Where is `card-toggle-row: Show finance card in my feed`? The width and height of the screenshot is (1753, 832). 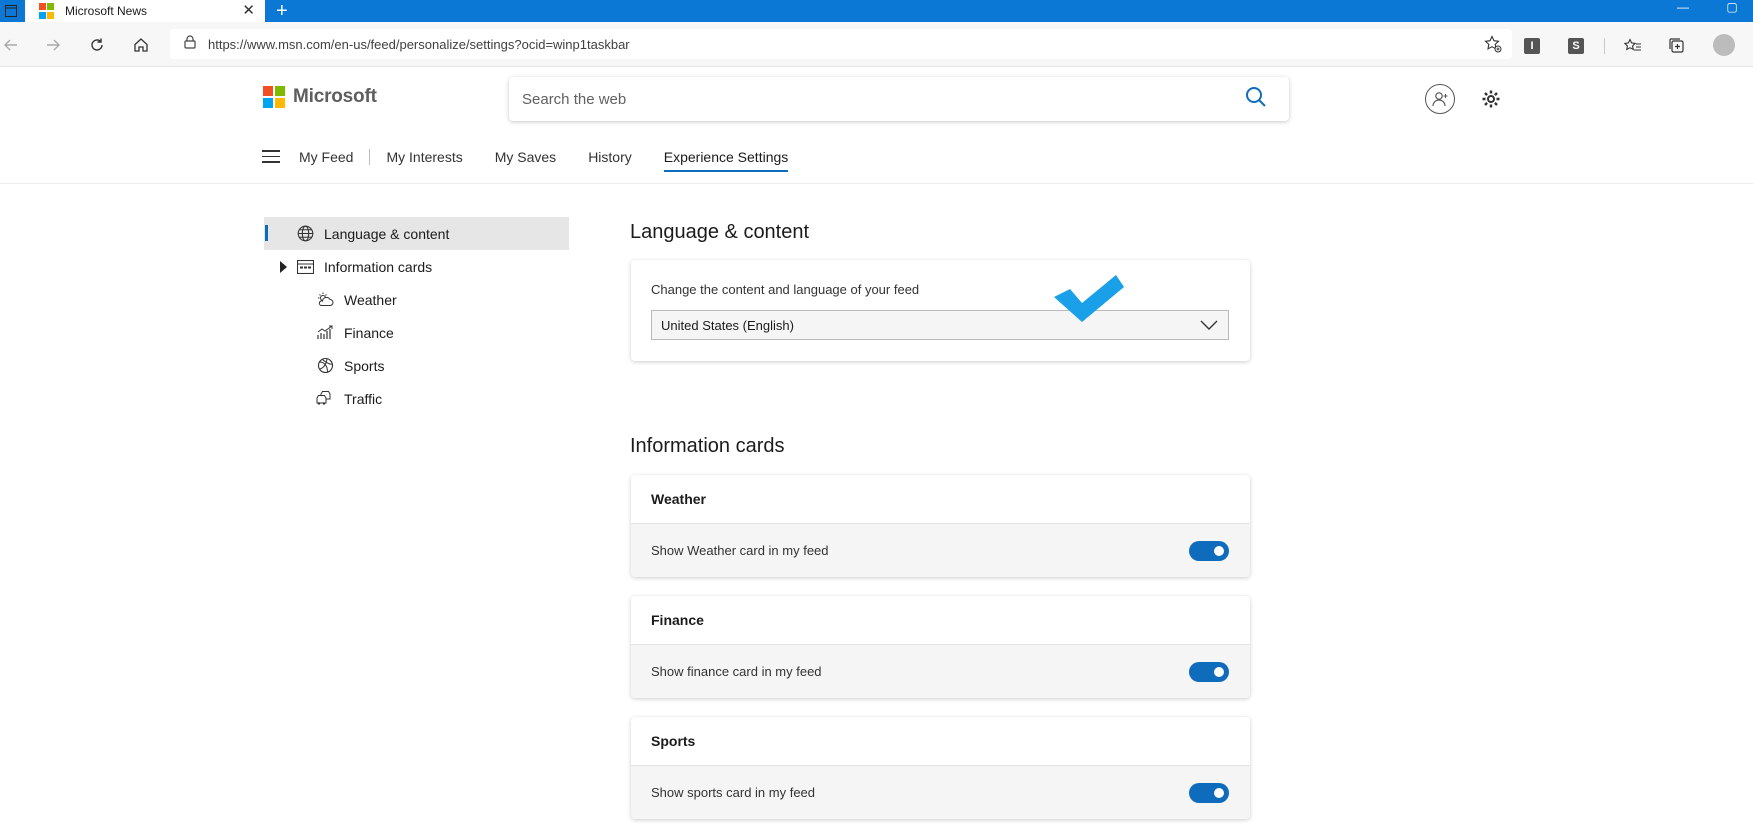 card-toggle-row: Show finance card in my feed is located at coordinates (940, 671).